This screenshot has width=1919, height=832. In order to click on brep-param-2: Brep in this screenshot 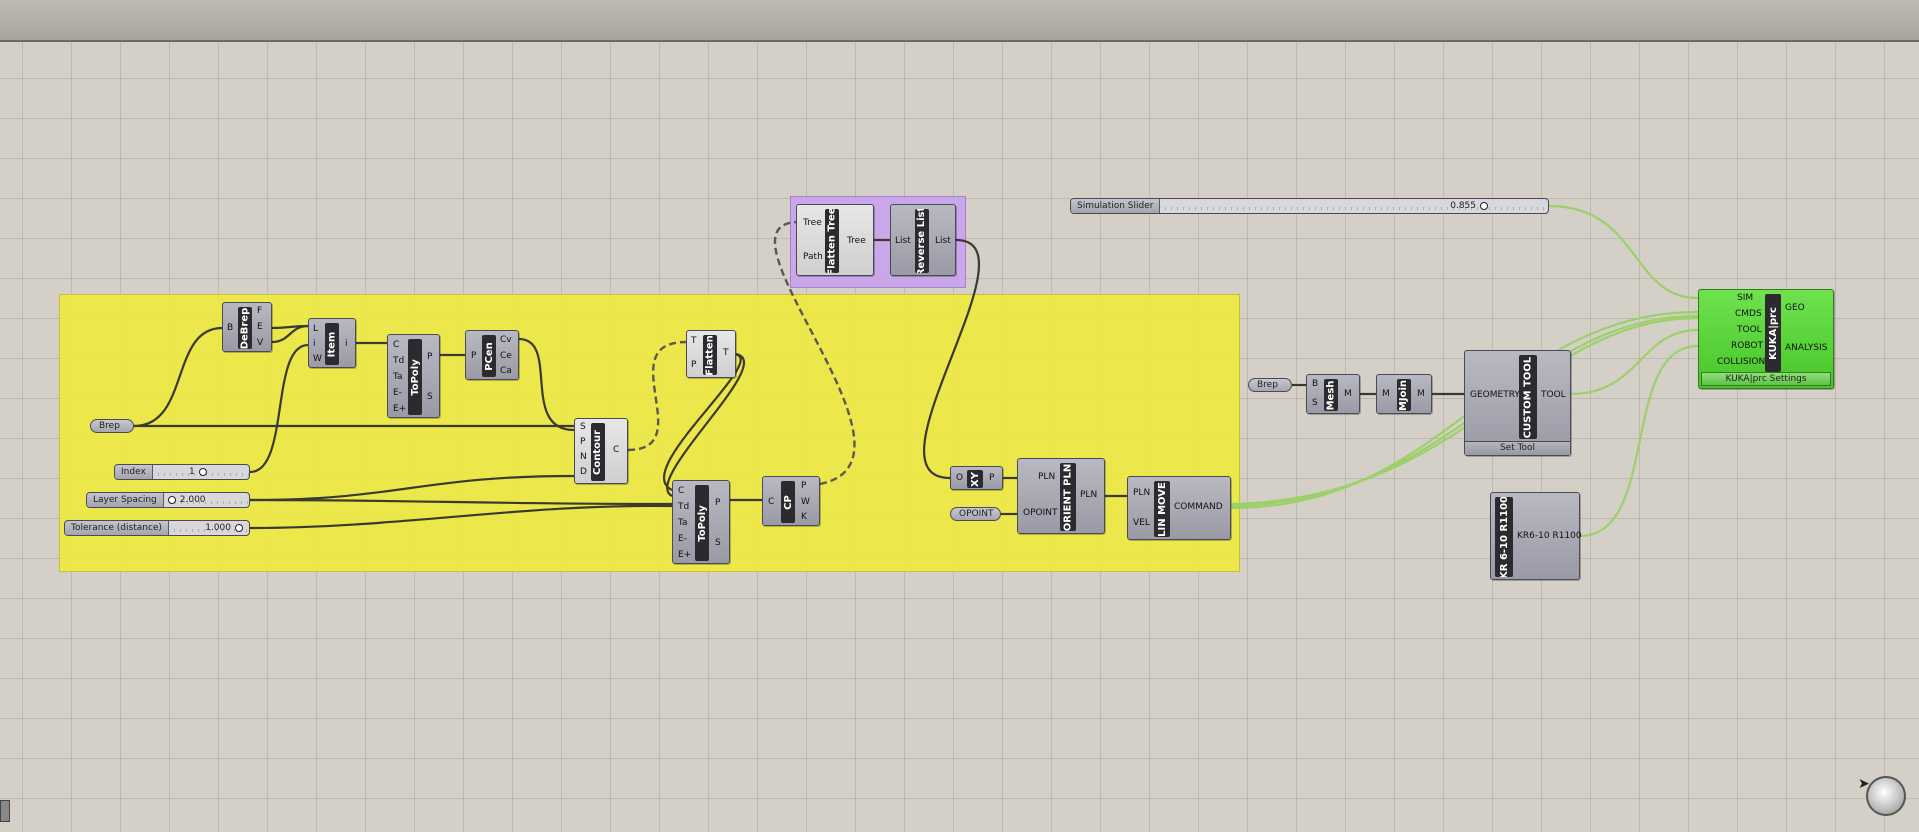, I will do `click(1270, 385)`.